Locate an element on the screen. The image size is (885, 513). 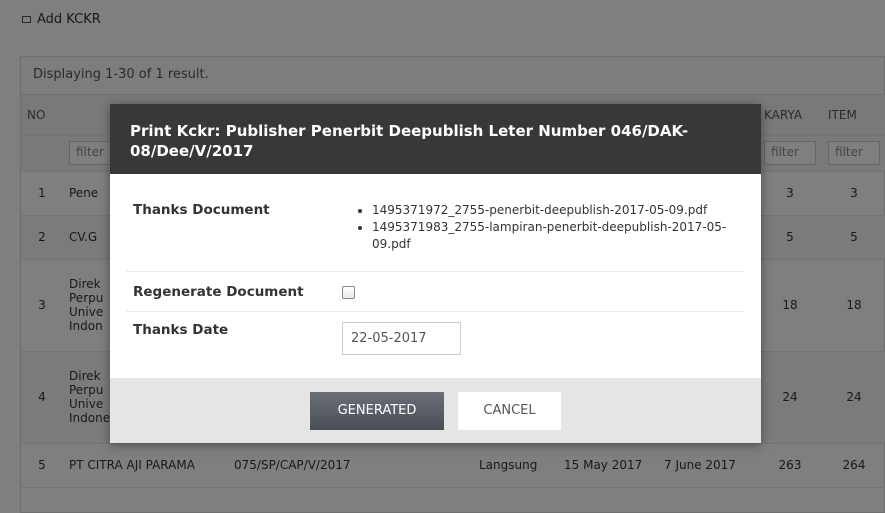
regenerate-label: Regenerate Document is located at coordinates (218, 292).